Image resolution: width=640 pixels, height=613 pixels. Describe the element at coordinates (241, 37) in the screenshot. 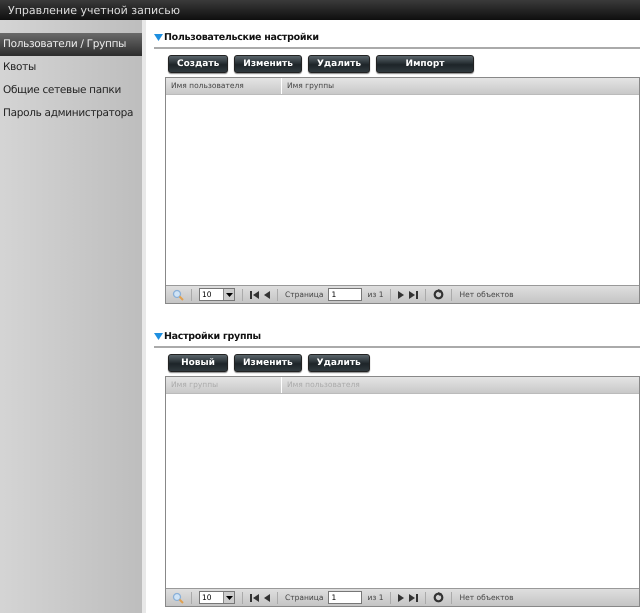

I see `section-title: Пользовательские настройки` at that location.